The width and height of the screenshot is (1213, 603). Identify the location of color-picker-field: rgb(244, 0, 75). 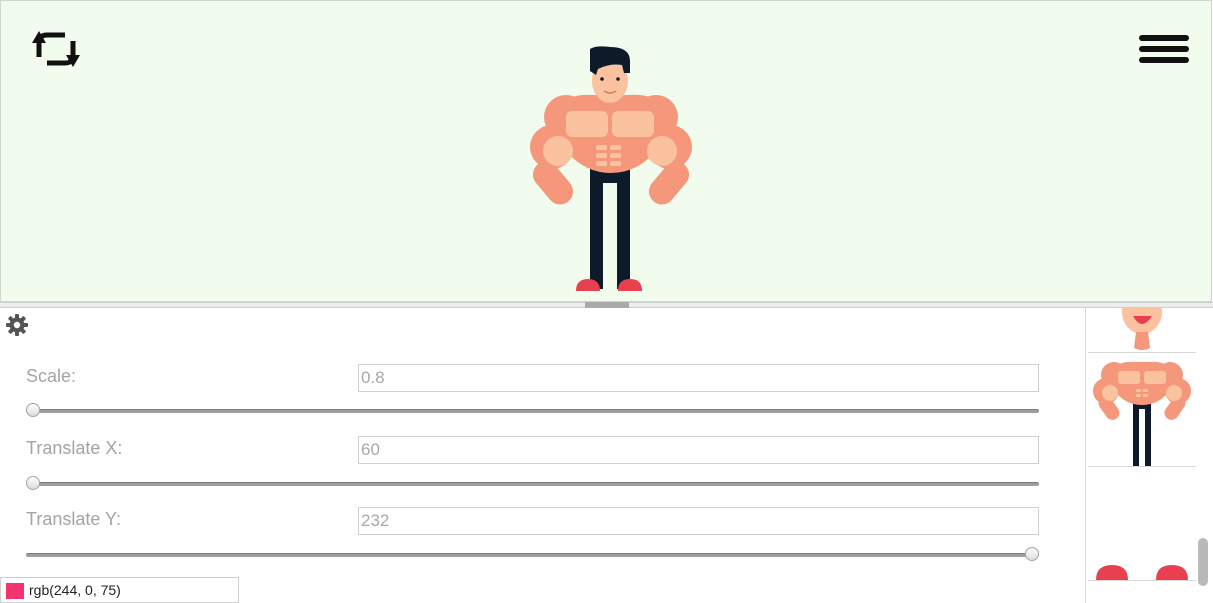
(119, 590).